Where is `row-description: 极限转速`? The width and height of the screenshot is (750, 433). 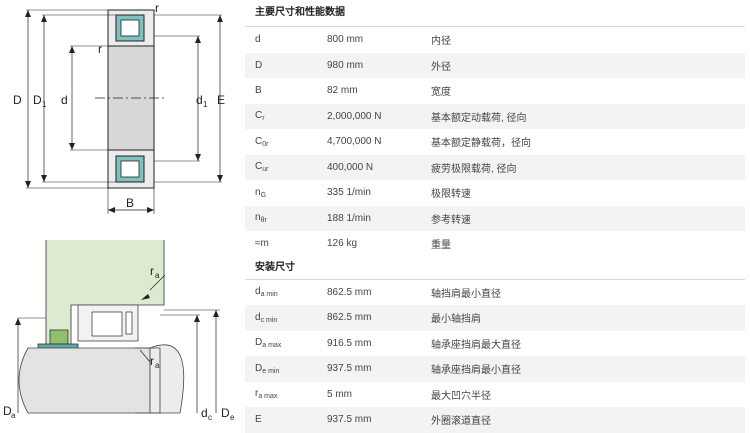
row-description: 极限转速 is located at coordinates (451, 195).